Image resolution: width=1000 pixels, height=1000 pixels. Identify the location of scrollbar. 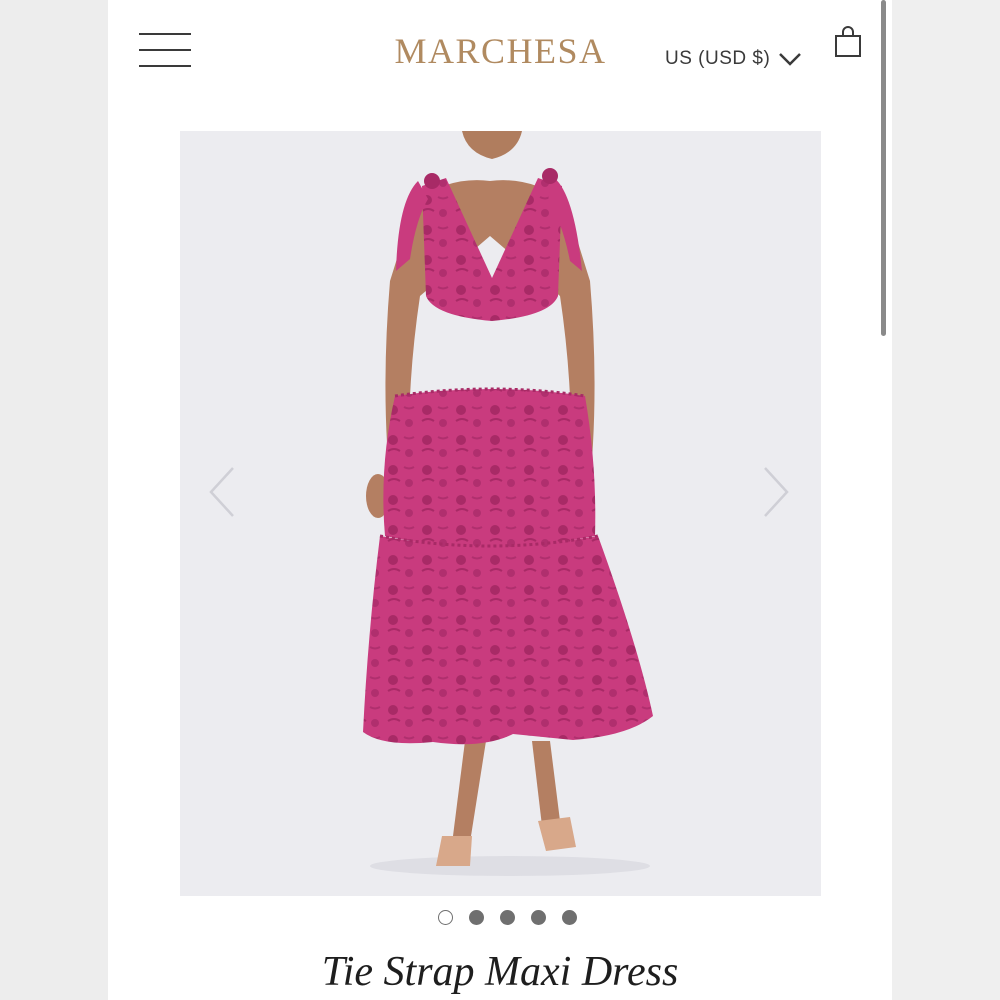
(883, 168).